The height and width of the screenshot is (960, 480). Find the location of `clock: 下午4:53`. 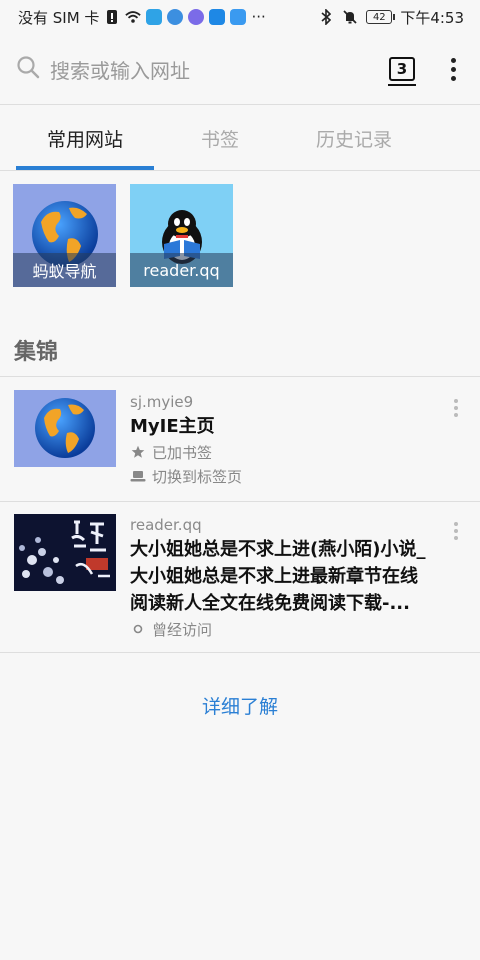

clock: 下午4:53 is located at coordinates (432, 17).